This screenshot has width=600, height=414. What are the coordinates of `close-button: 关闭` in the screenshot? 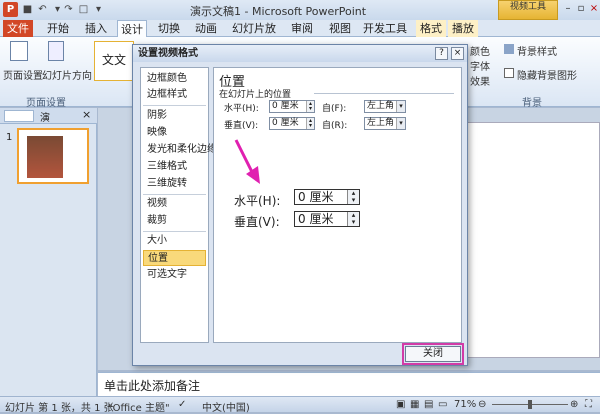 It's located at (433, 354).